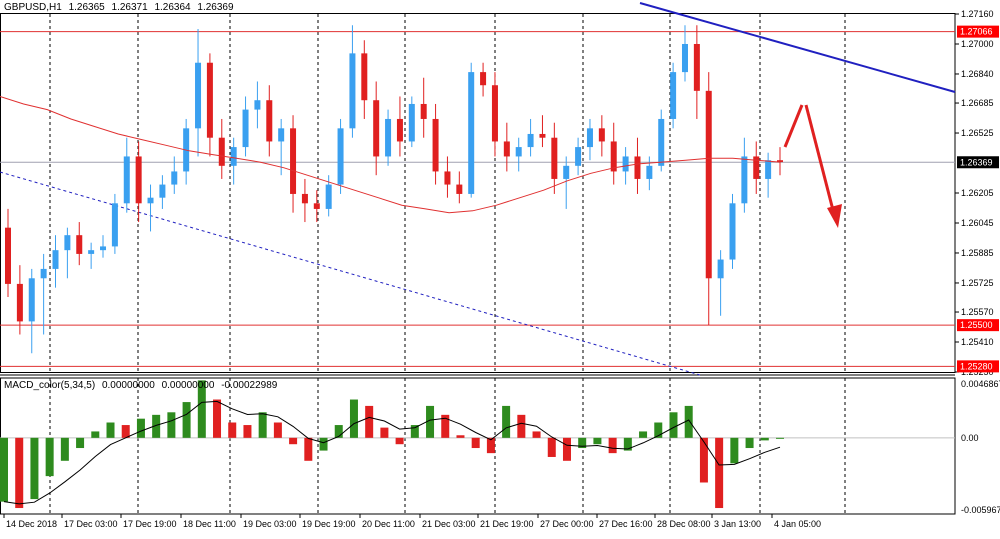  Describe the element at coordinates (976, 162) in the screenshot. I see `current-price-label: 1.26369` at that location.